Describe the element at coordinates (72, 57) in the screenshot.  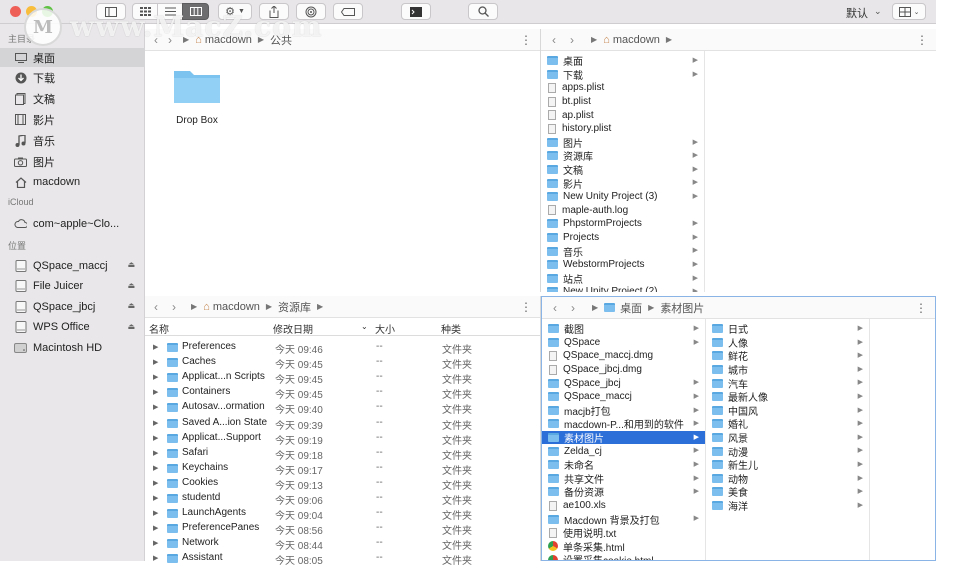
I see `sidebar-item: 桌面` at that location.